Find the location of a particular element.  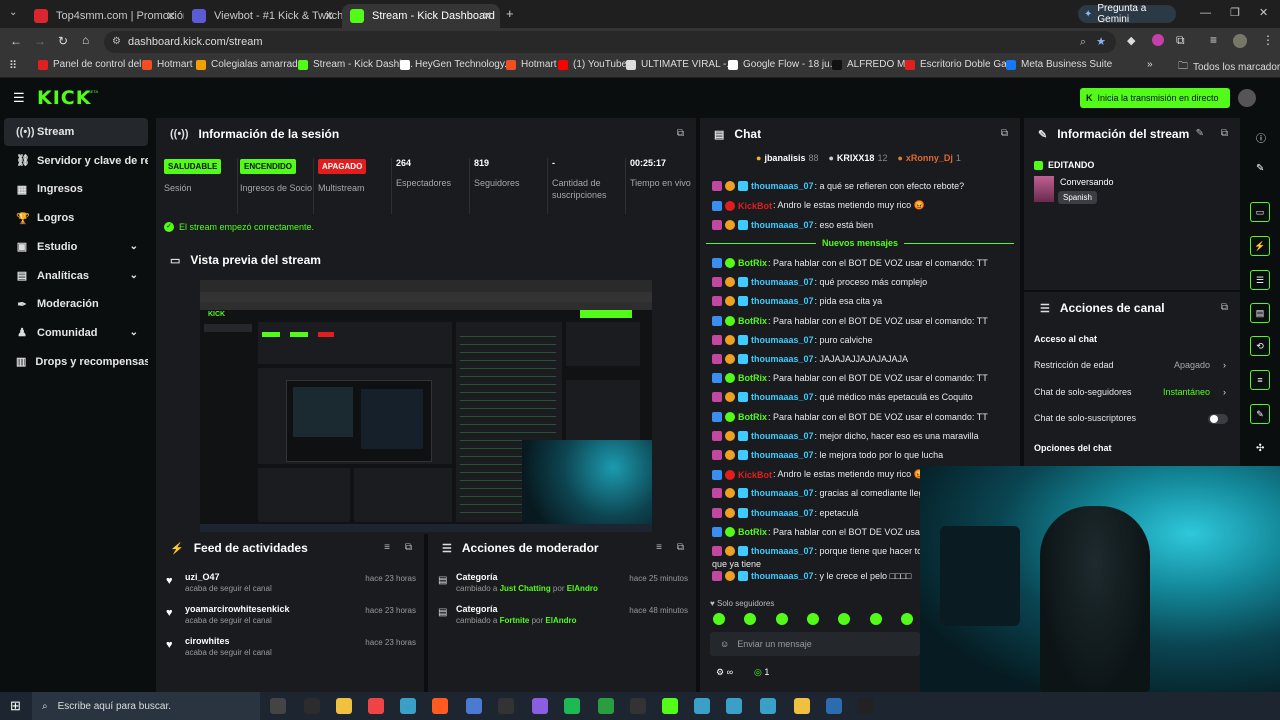

bookmark-item: Meta Business Suite is located at coordinates (1059, 64).